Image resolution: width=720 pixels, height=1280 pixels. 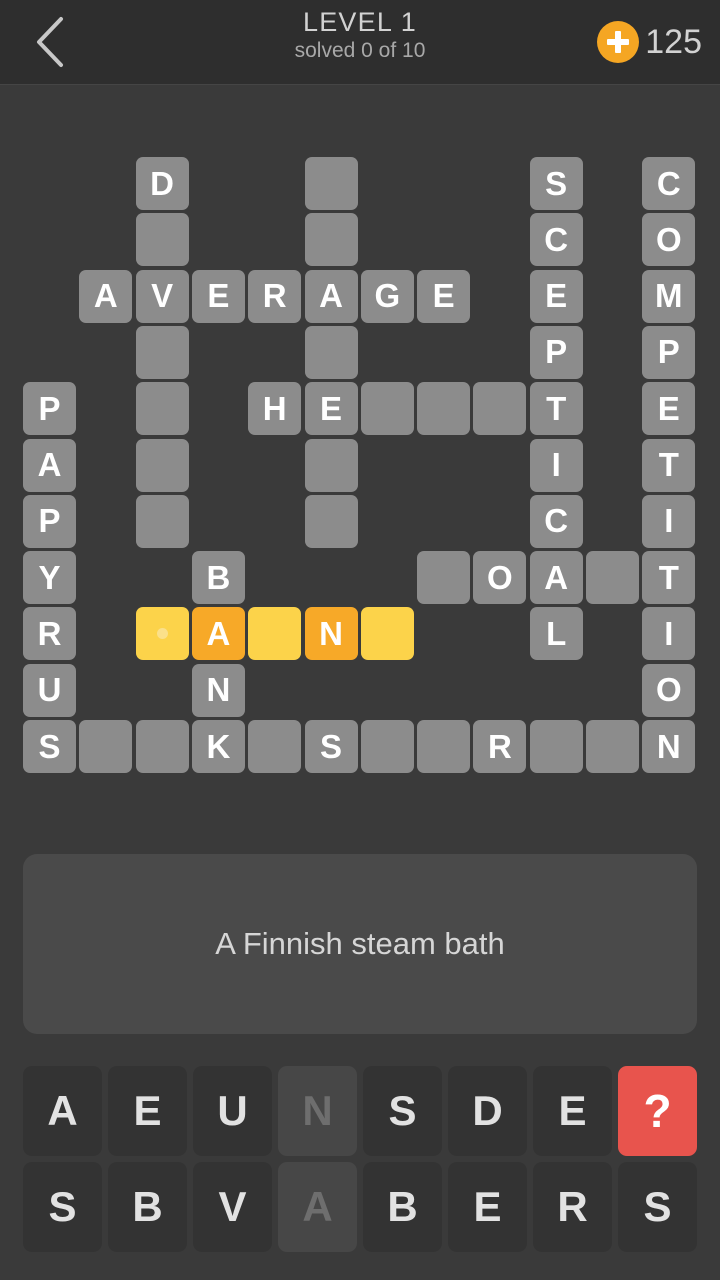 What do you see at coordinates (49, 578) in the screenshot?
I see `grid-cell-letter: Y` at bounding box center [49, 578].